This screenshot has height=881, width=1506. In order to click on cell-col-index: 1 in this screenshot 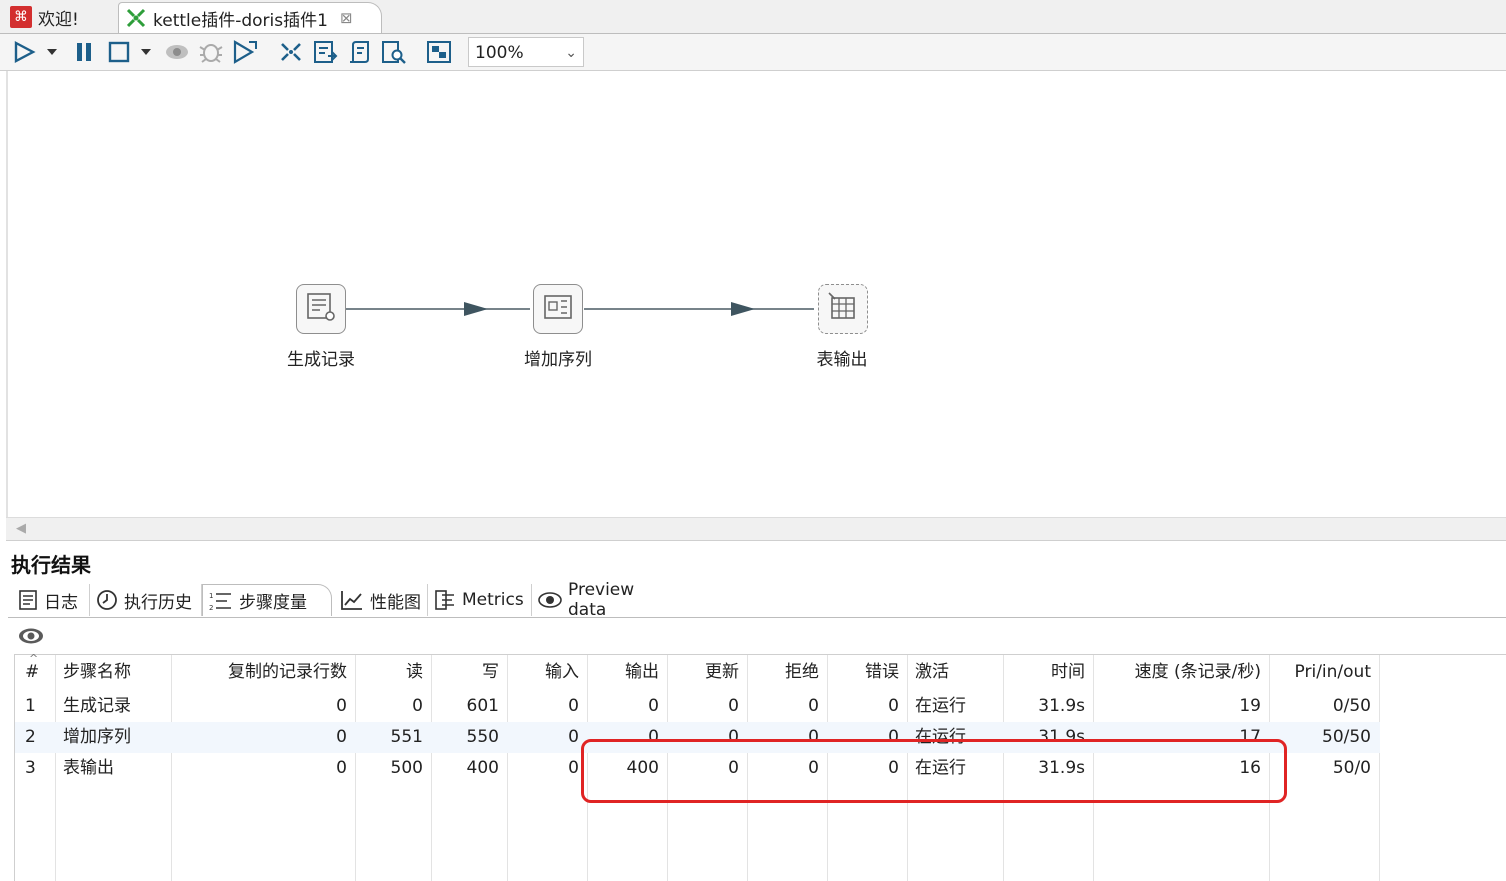, I will do `click(30, 706)`.